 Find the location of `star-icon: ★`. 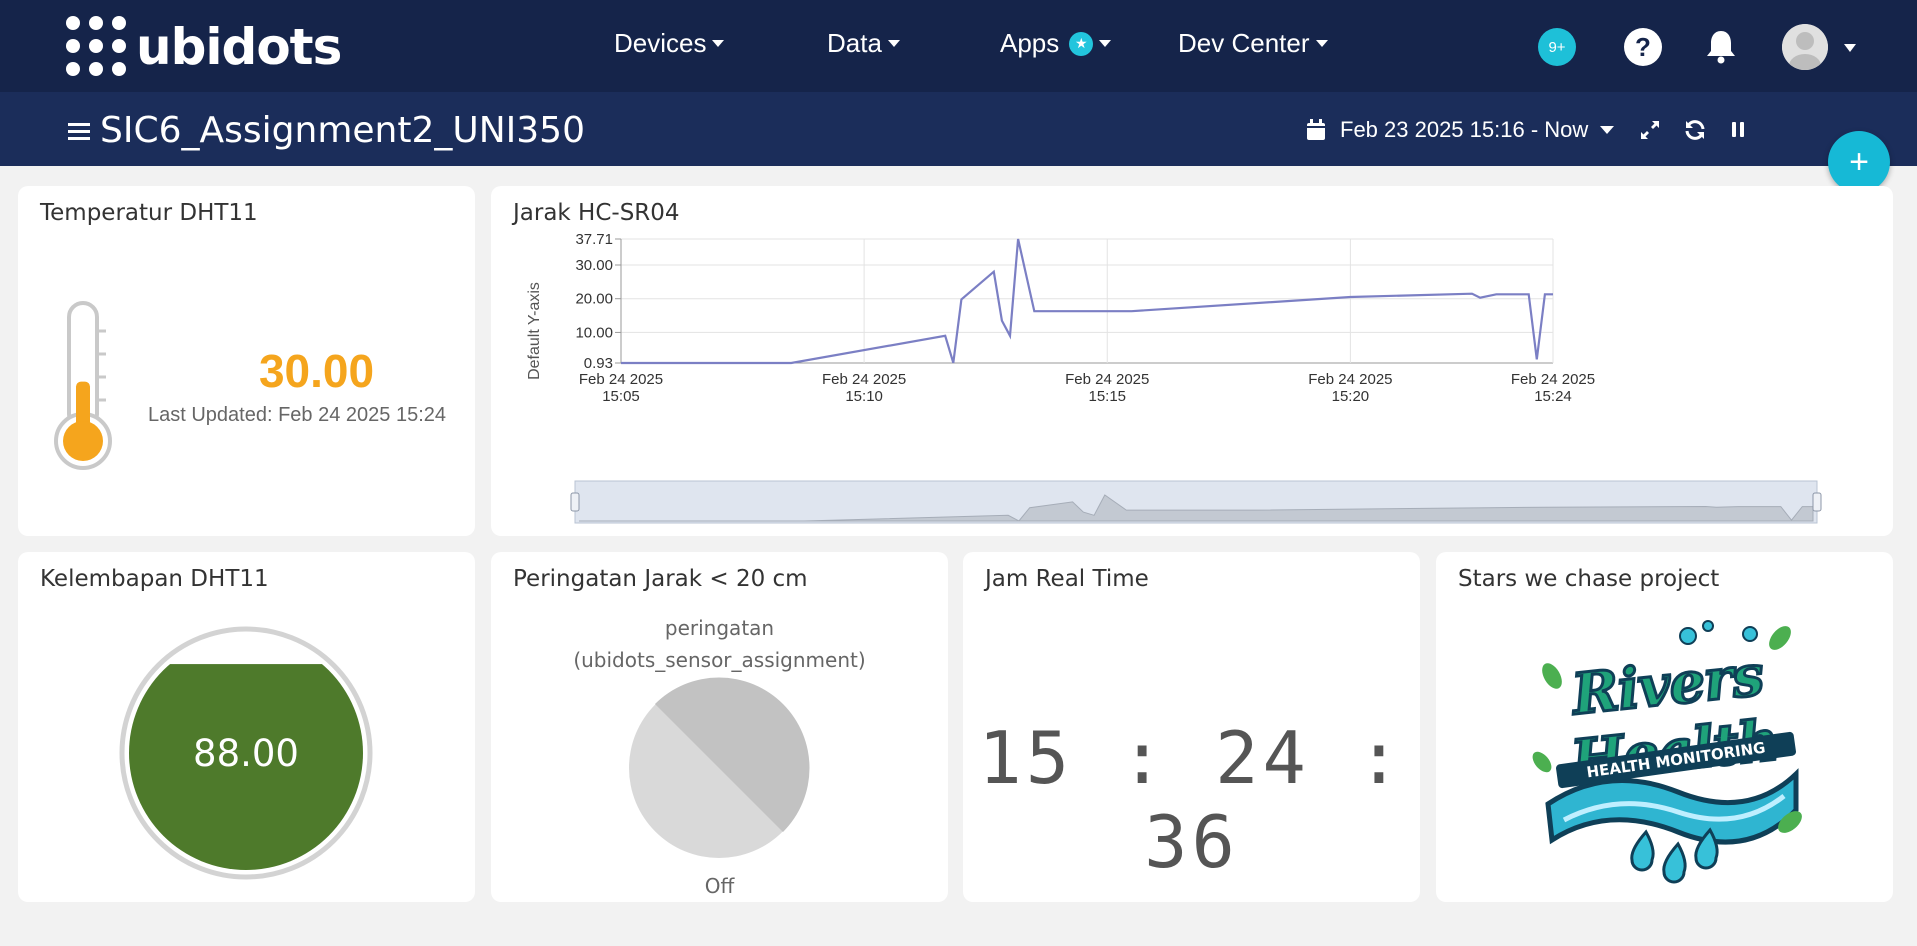

star-icon: ★ is located at coordinates (1081, 43).